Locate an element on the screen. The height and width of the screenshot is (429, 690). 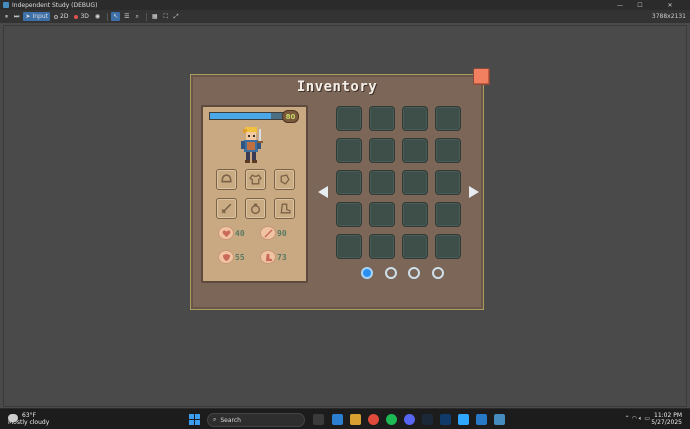
battery-icon: ▭ is located at coordinates (647, 418).